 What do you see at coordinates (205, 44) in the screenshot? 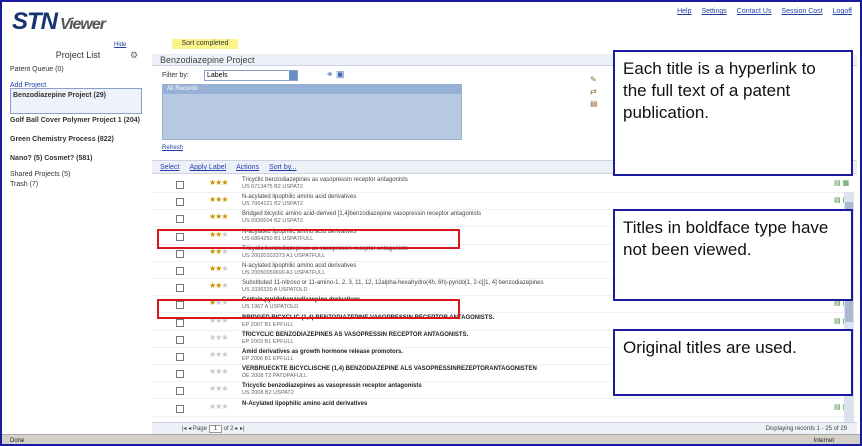
I see `status-banner: Sort completed` at bounding box center [205, 44].